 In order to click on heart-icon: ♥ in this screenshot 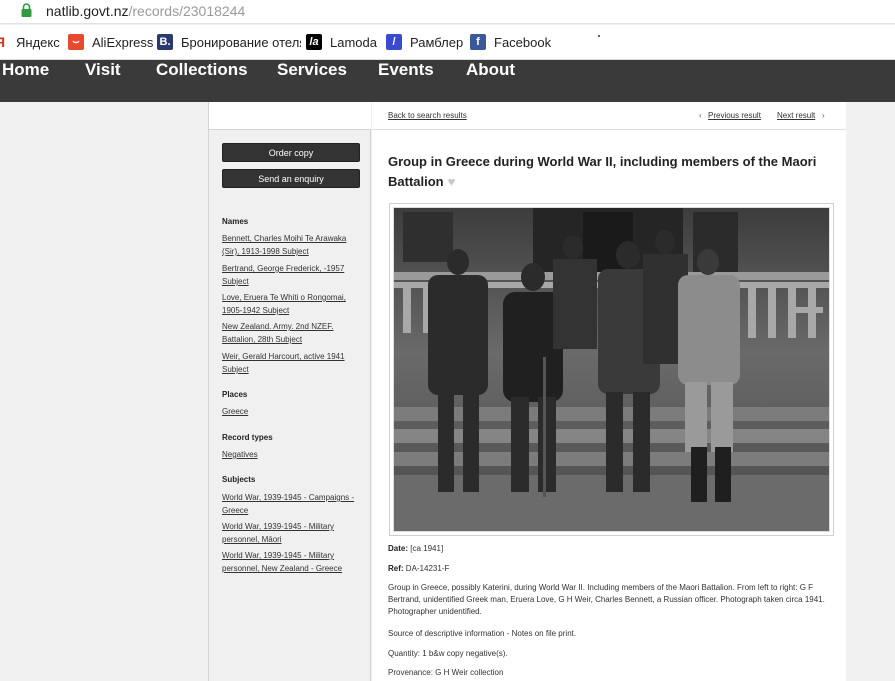, I will do `click(452, 181)`.